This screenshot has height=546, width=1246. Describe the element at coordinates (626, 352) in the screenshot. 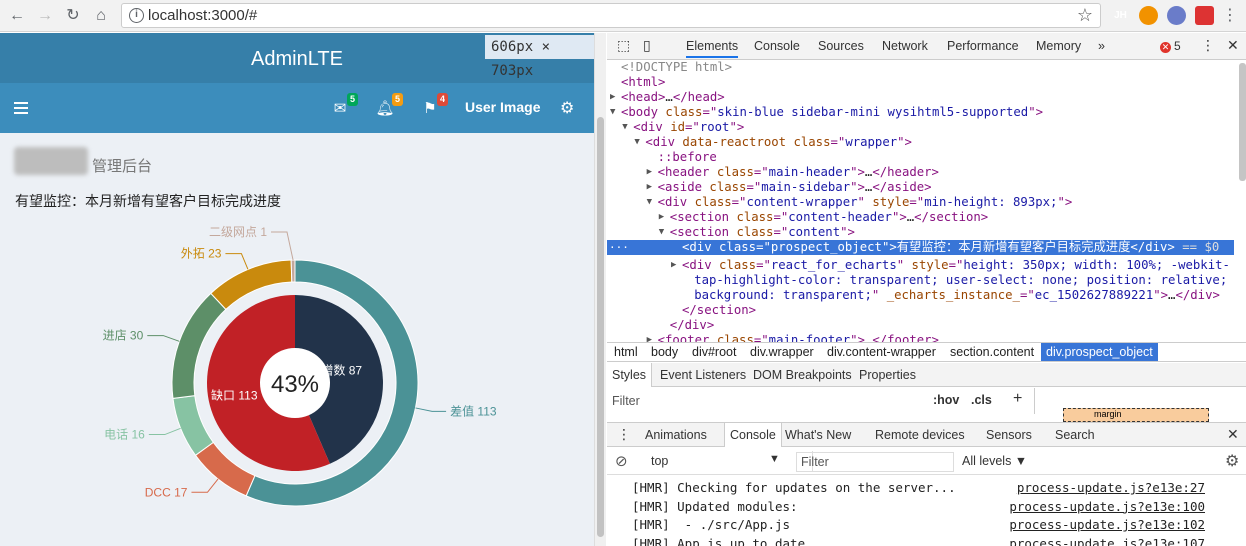

I see `crumb-html: html` at that location.